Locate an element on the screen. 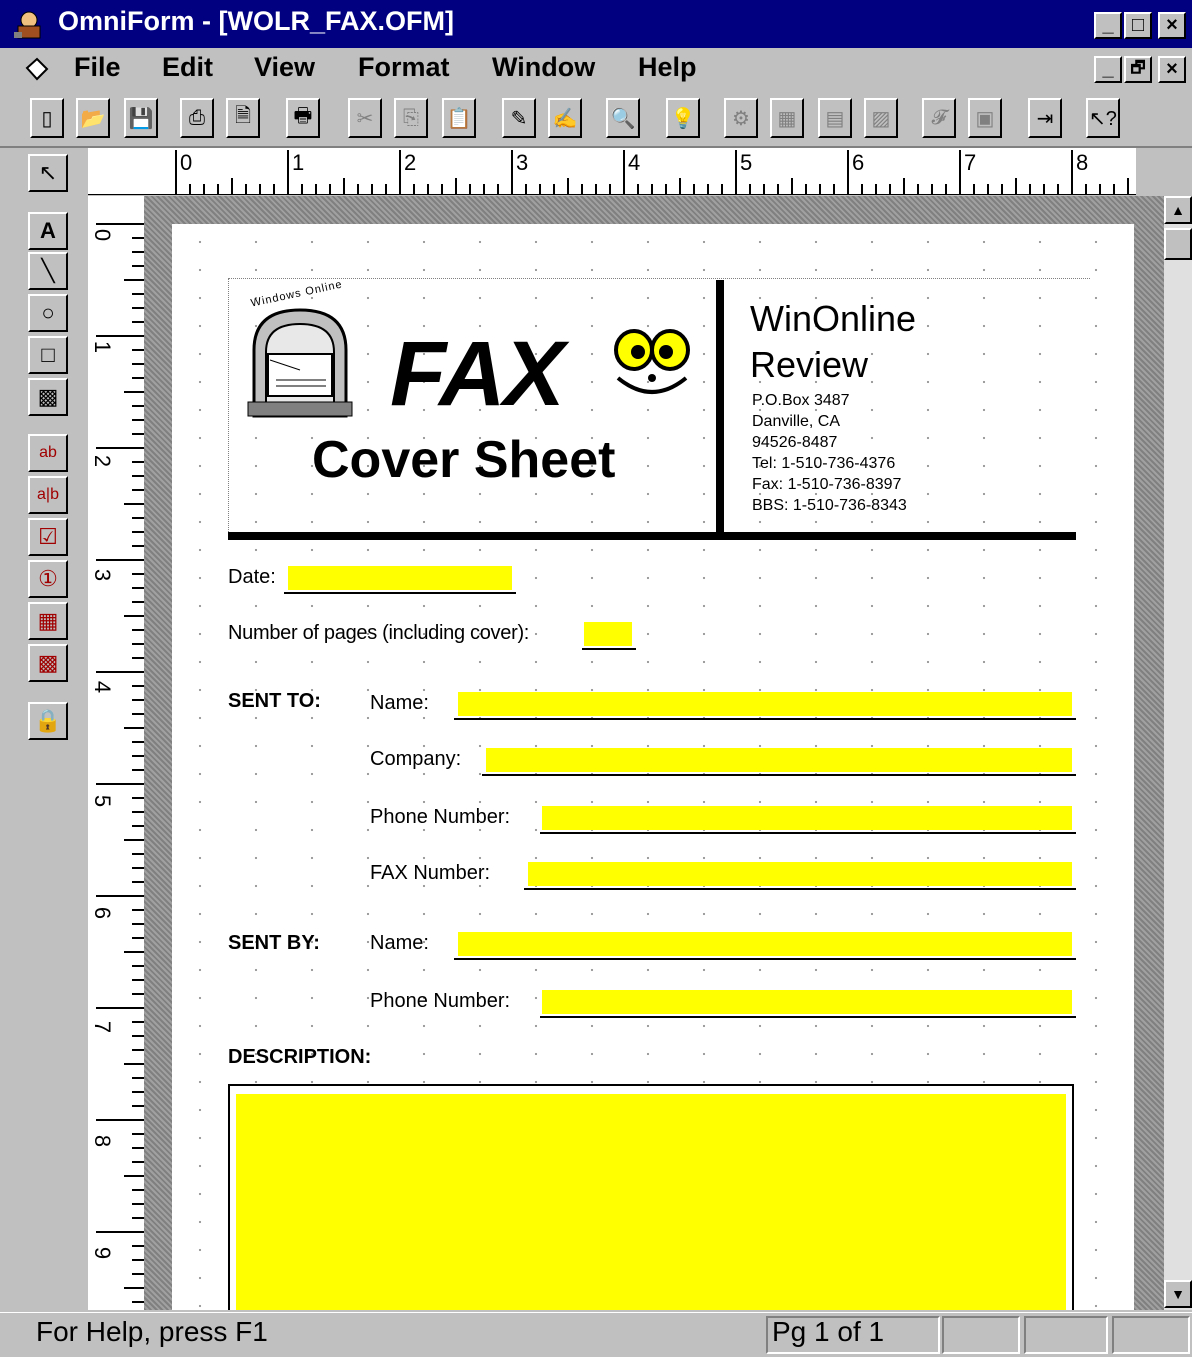  menu-view: View is located at coordinates (284, 67).